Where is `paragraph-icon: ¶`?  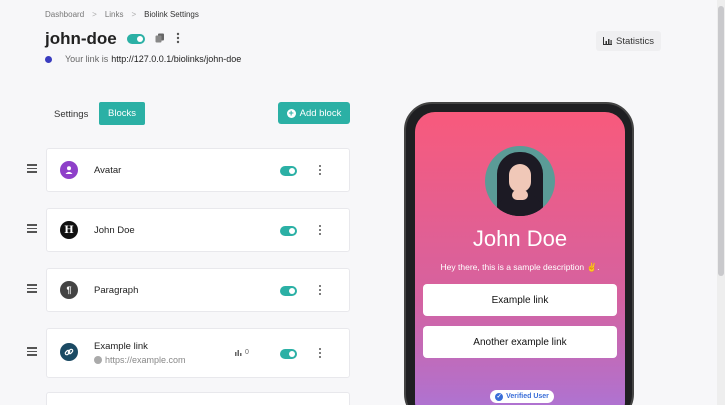
paragraph-icon: ¶ is located at coordinates (69, 290).